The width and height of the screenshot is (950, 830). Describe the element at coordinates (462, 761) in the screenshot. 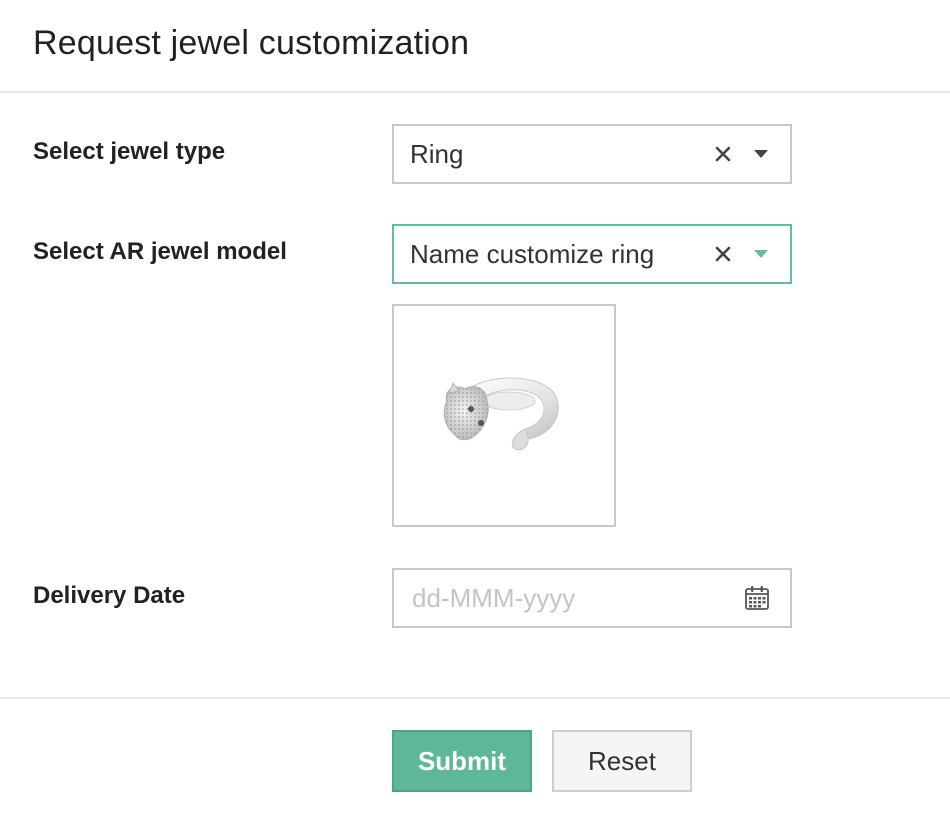

I see `submit-button: Submit` at that location.